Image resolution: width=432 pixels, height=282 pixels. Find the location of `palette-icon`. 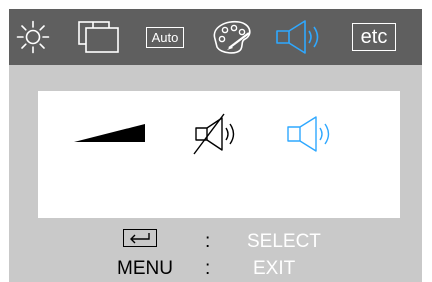

palette-icon is located at coordinates (232, 37).